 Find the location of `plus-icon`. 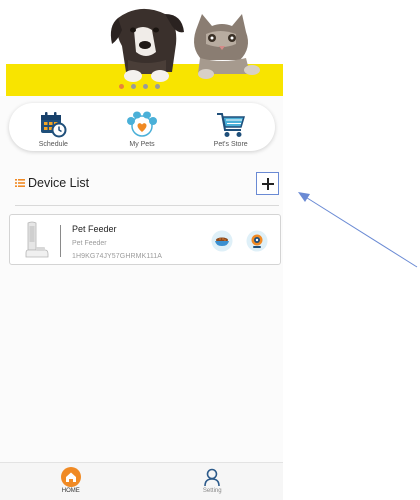

plus-icon is located at coordinates (267, 183).